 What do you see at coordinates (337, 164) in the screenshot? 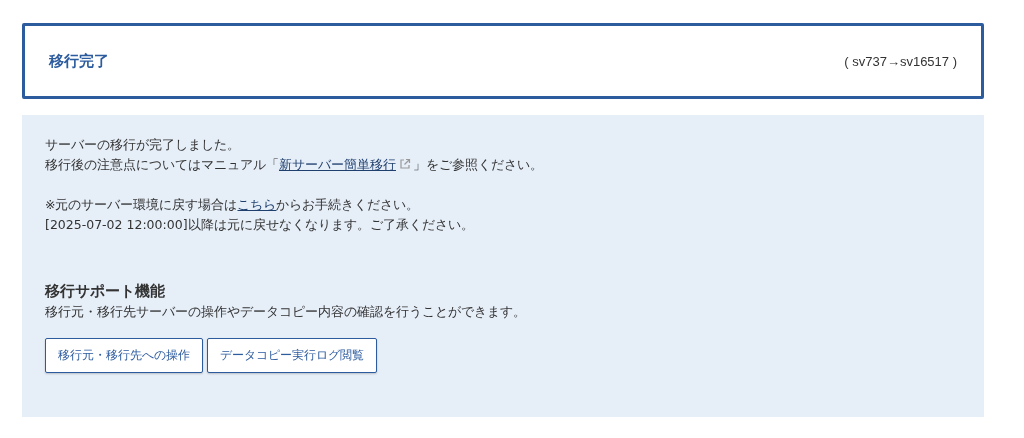
I see `manual-link: 新サーバー簡単移行` at bounding box center [337, 164].